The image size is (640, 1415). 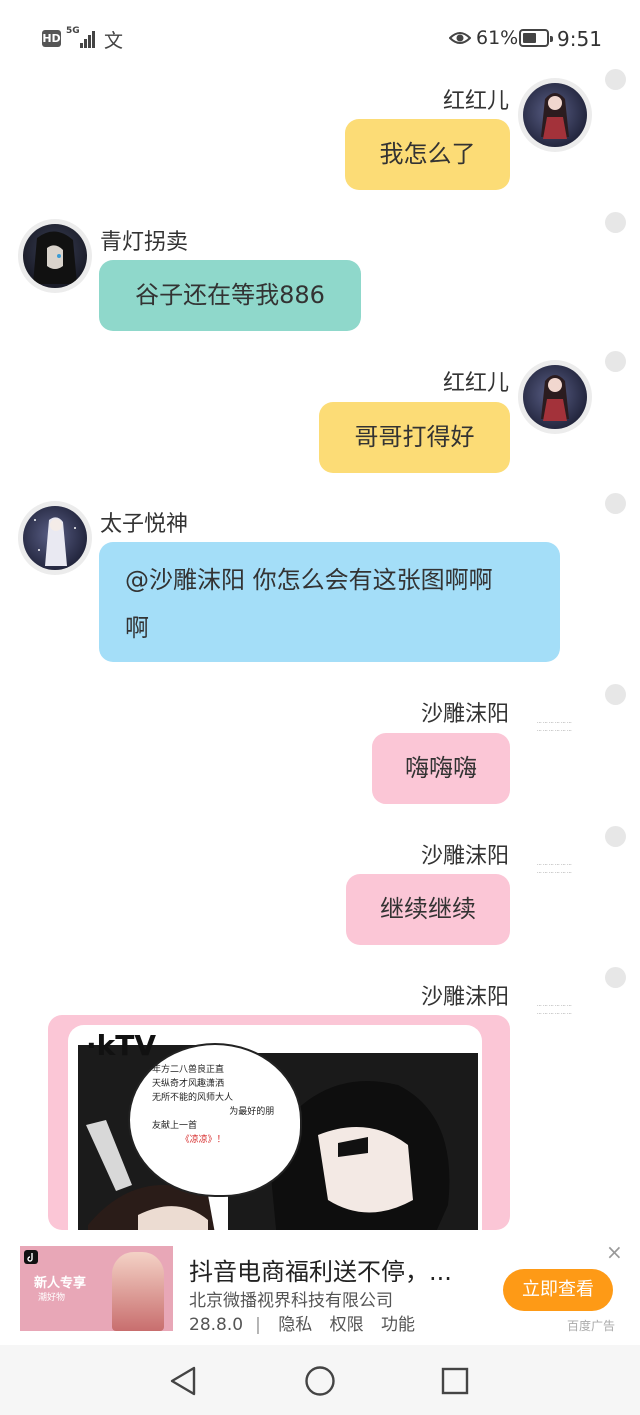 I want to click on ad-permissions-link: 权限, so click(x=347, y=1325).